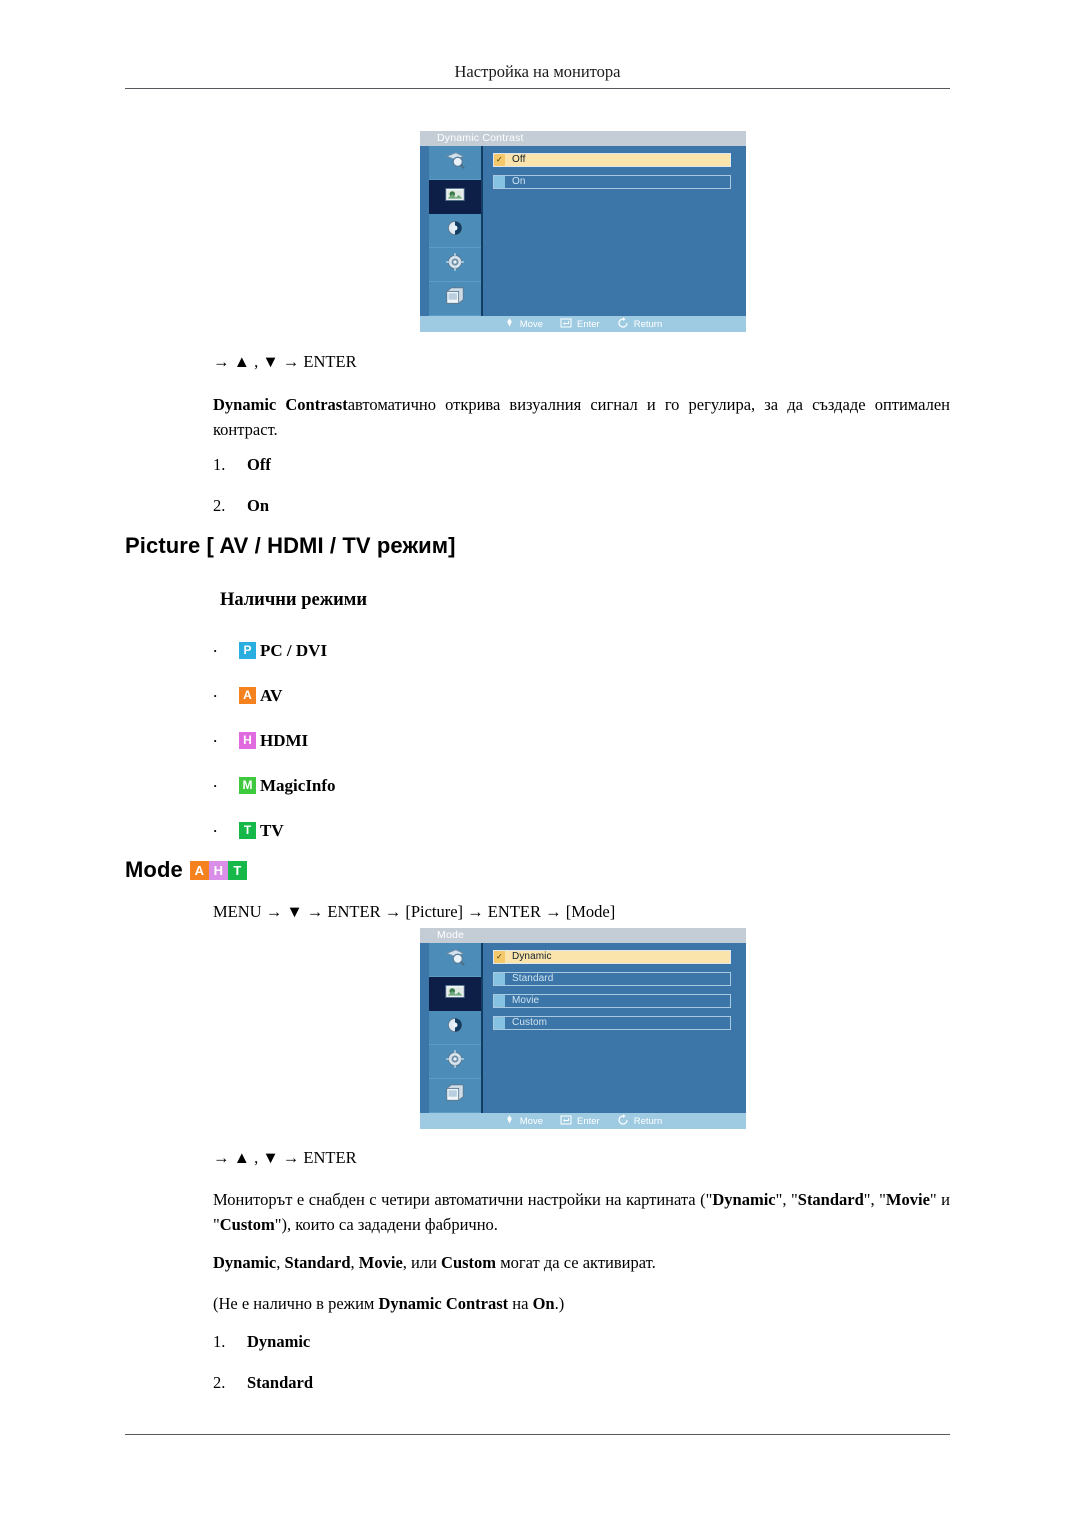 The height and width of the screenshot is (1527, 1080). Describe the element at coordinates (612, 160) in the screenshot. I see `osd-option-row: ✓ Off` at that location.